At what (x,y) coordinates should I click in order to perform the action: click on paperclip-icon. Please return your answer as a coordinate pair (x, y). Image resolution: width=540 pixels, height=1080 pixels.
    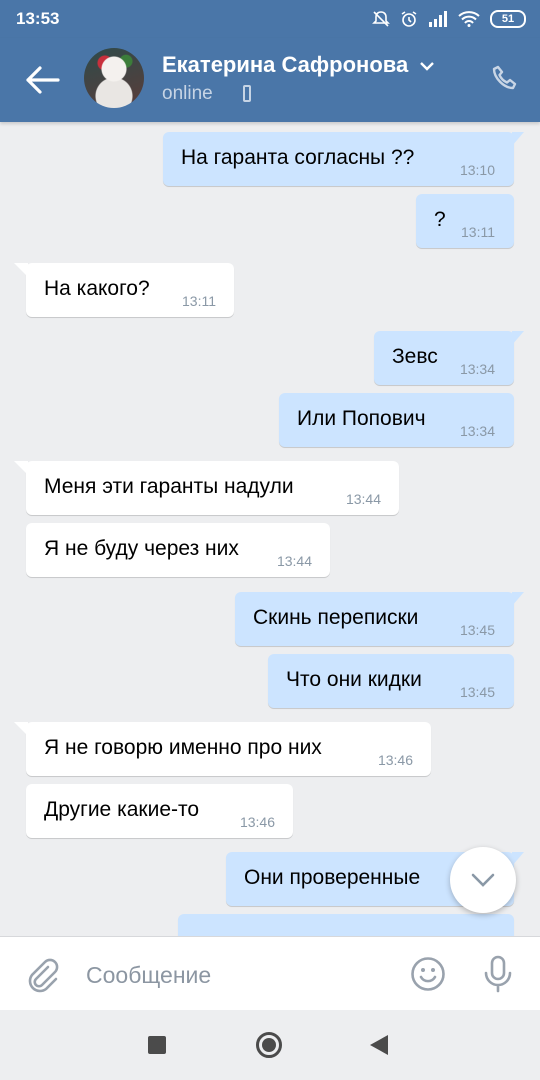
    Looking at the image, I should click on (42, 975).